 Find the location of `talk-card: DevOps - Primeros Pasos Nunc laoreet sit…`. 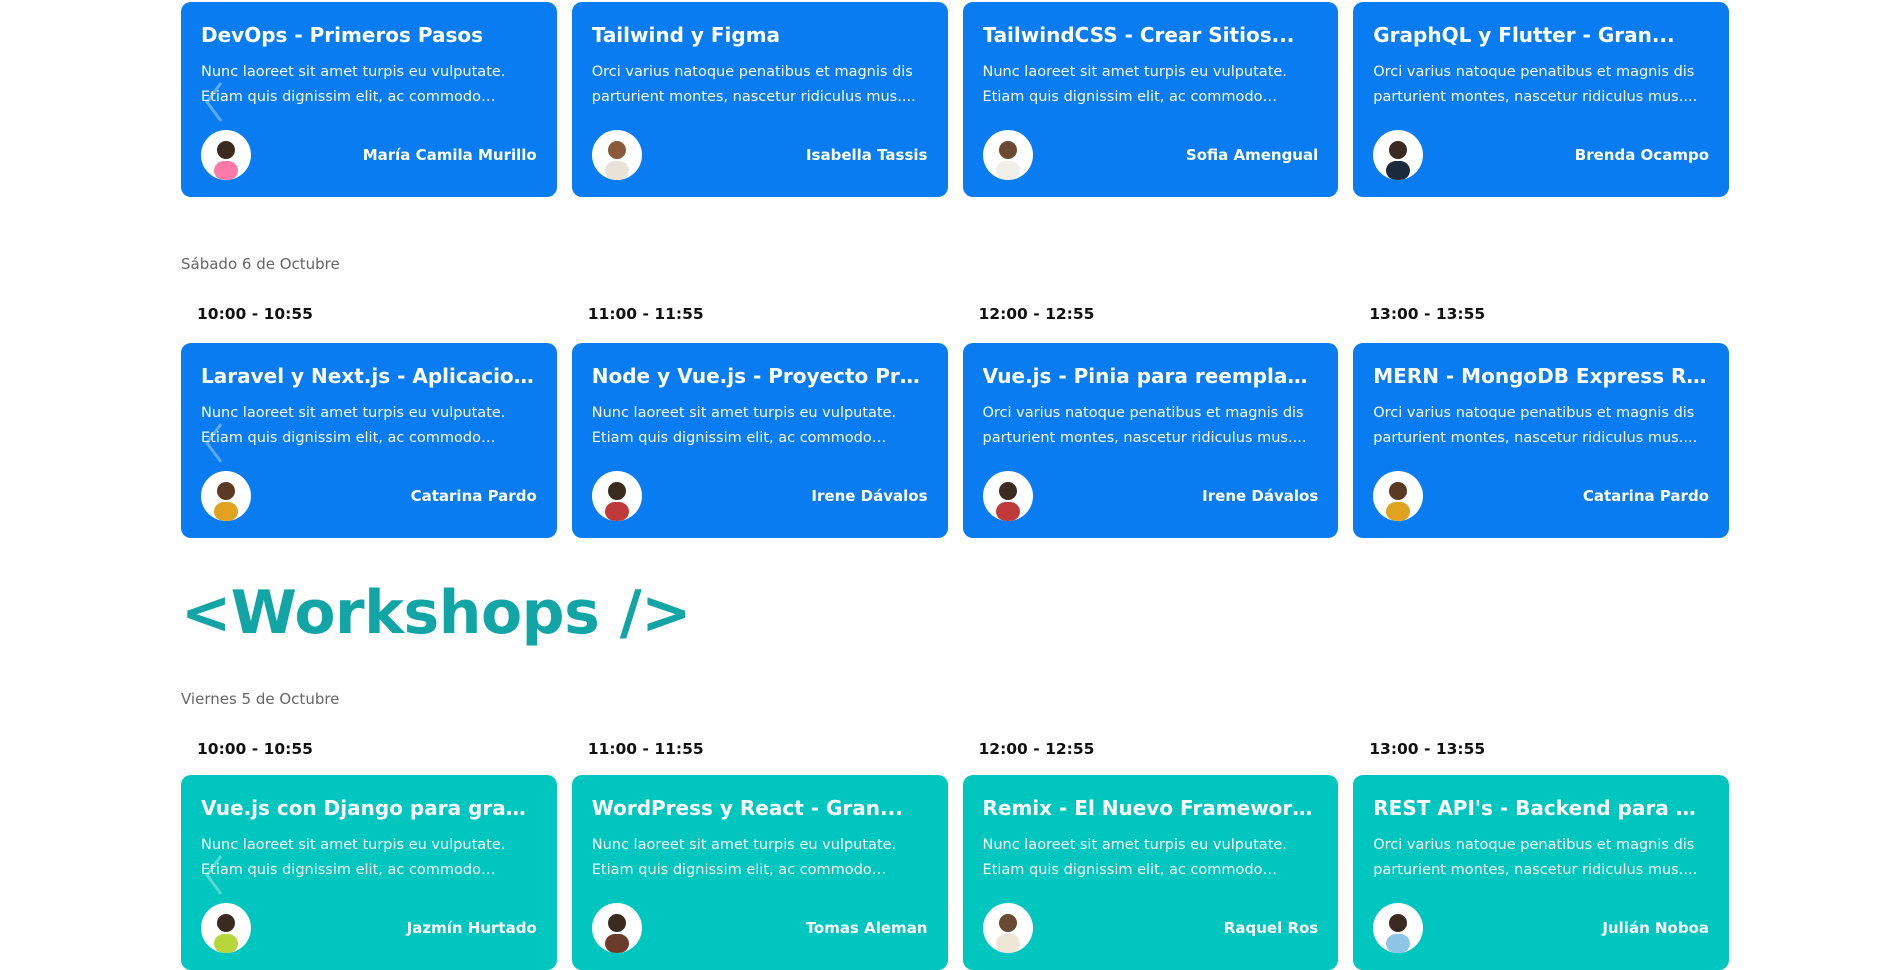

talk-card: DevOps - Primeros Pasos Nunc laoreet sit… is located at coordinates (369, 99).